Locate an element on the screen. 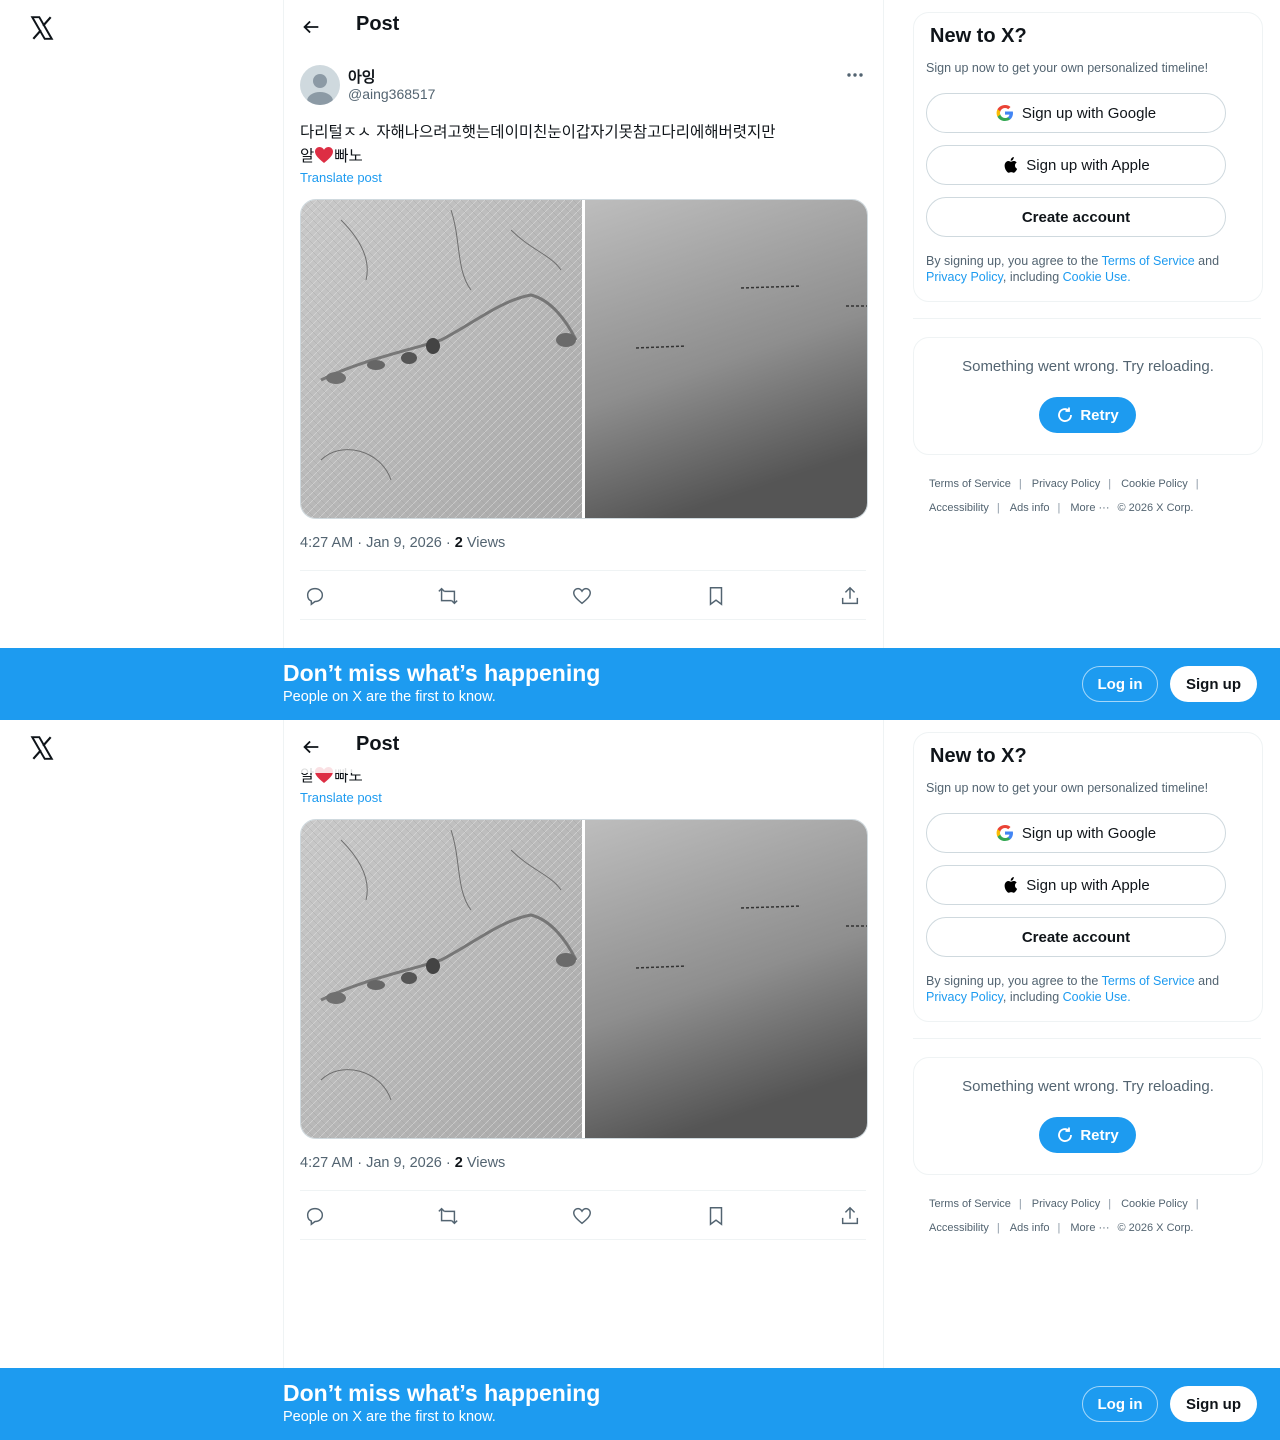 This screenshot has height=1440, width=1280. banner-subtitle: People on X are the first to know. is located at coordinates (389, 697).